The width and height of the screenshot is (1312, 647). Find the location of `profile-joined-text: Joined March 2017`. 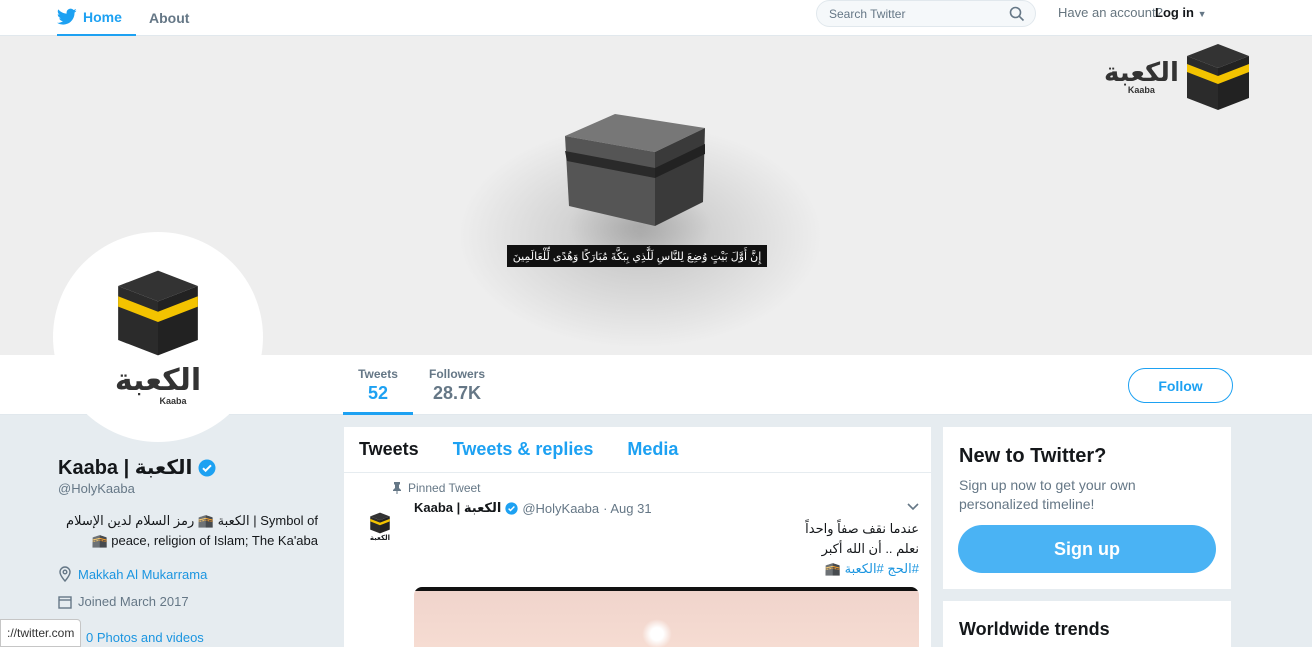

profile-joined-text: Joined March 2017 is located at coordinates (133, 601).